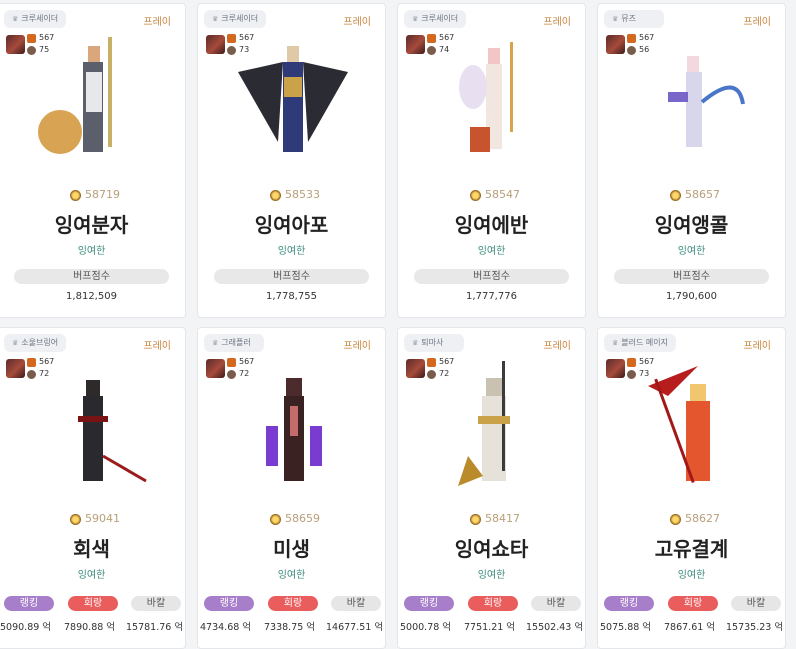 The width and height of the screenshot is (796, 649). Describe the element at coordinates (291, 296) in the screenshot. I see `score-value: 1,778,755` at that location.